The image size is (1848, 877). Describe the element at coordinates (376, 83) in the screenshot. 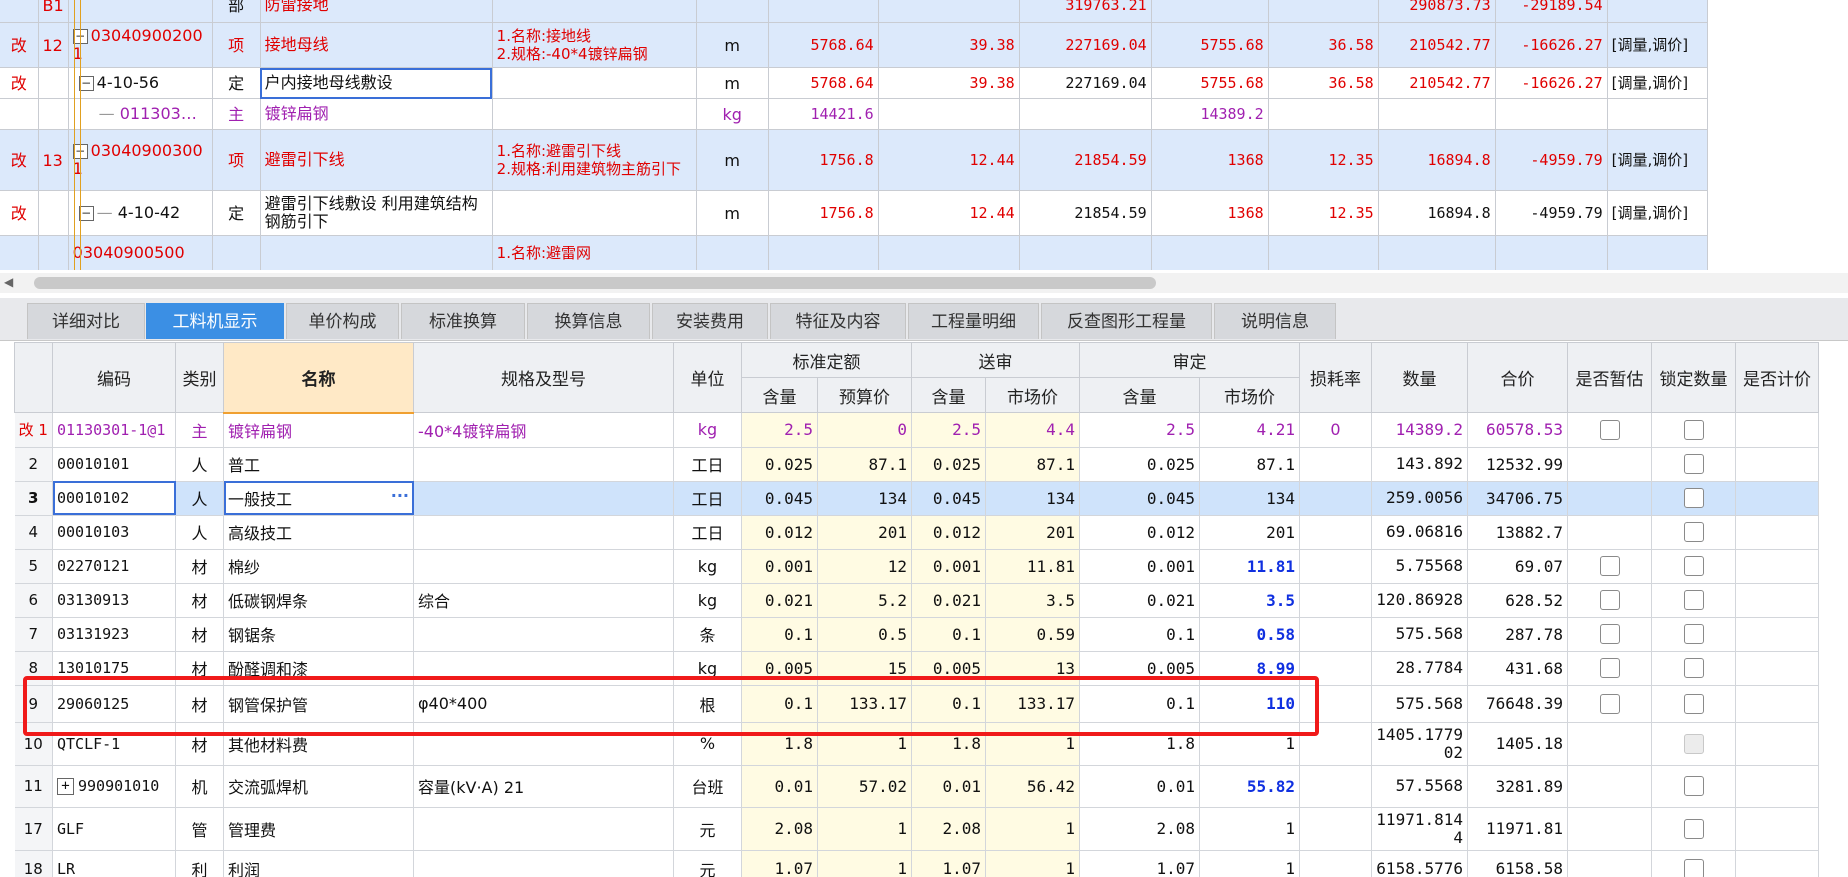

I see `item-cell-name: 户内接地母线敷设` at that location.